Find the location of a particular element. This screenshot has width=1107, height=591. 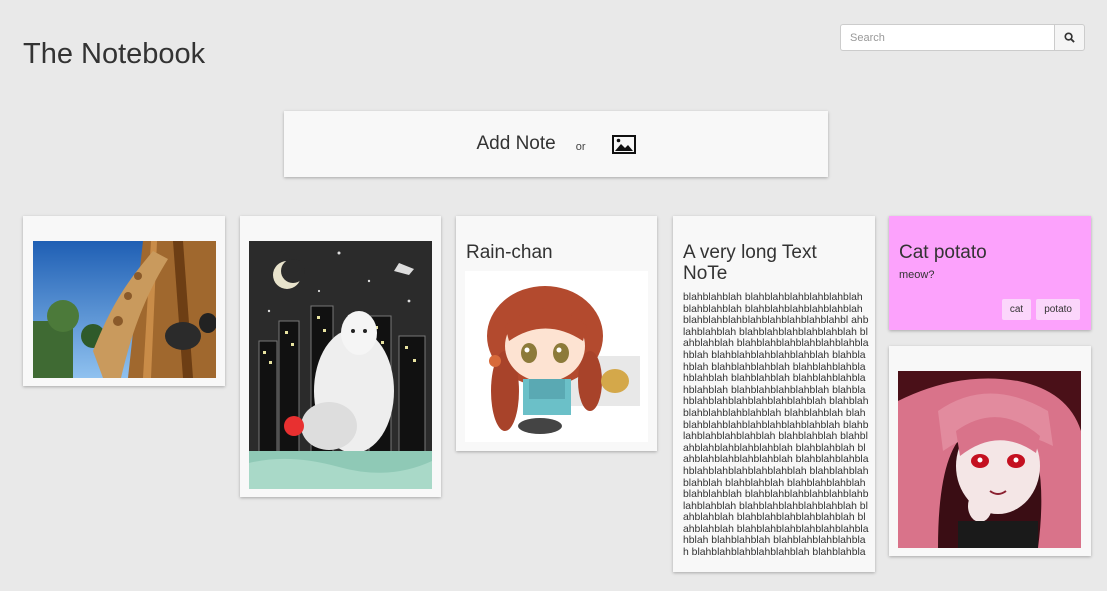

add-image-button is located at coordinates (623, 144).